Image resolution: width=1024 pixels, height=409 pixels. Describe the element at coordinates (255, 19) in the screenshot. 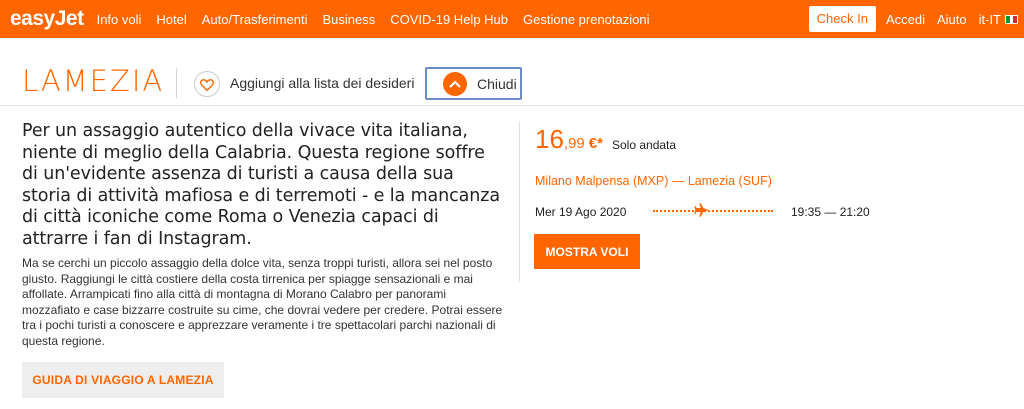

I see `nav-auto-trasferimenti: Auto/Trasferimenti` at that location.